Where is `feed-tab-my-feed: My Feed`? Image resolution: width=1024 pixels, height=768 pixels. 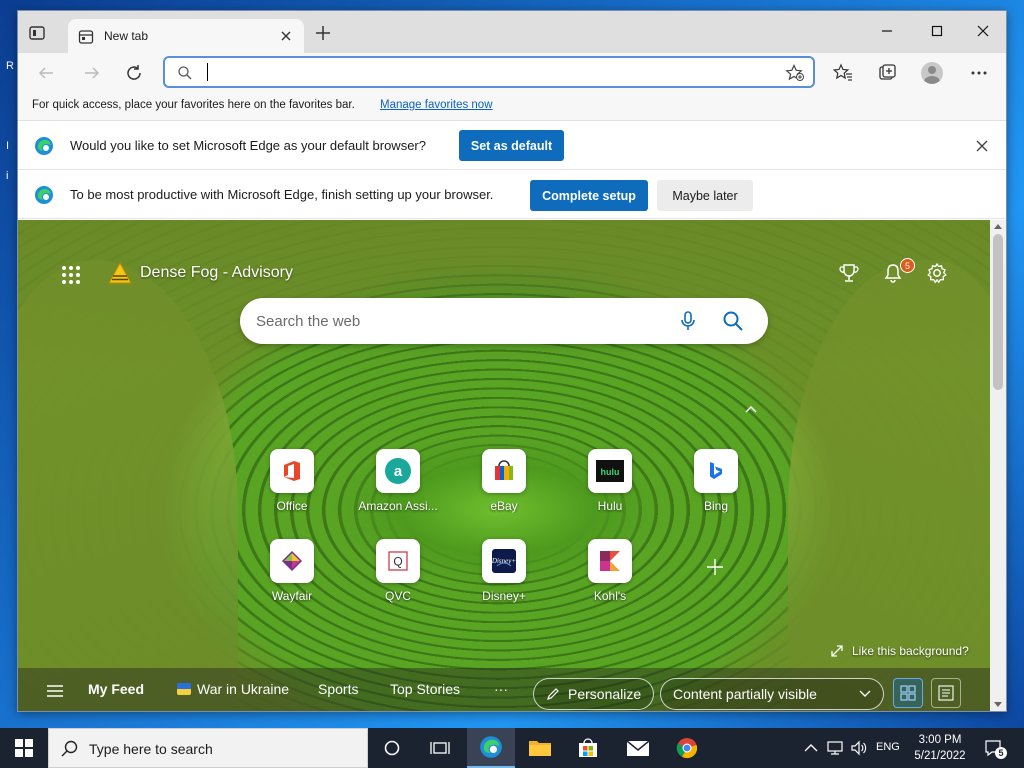 feed-tab-my-feed: My Feed is located at coordinates (116, 689).